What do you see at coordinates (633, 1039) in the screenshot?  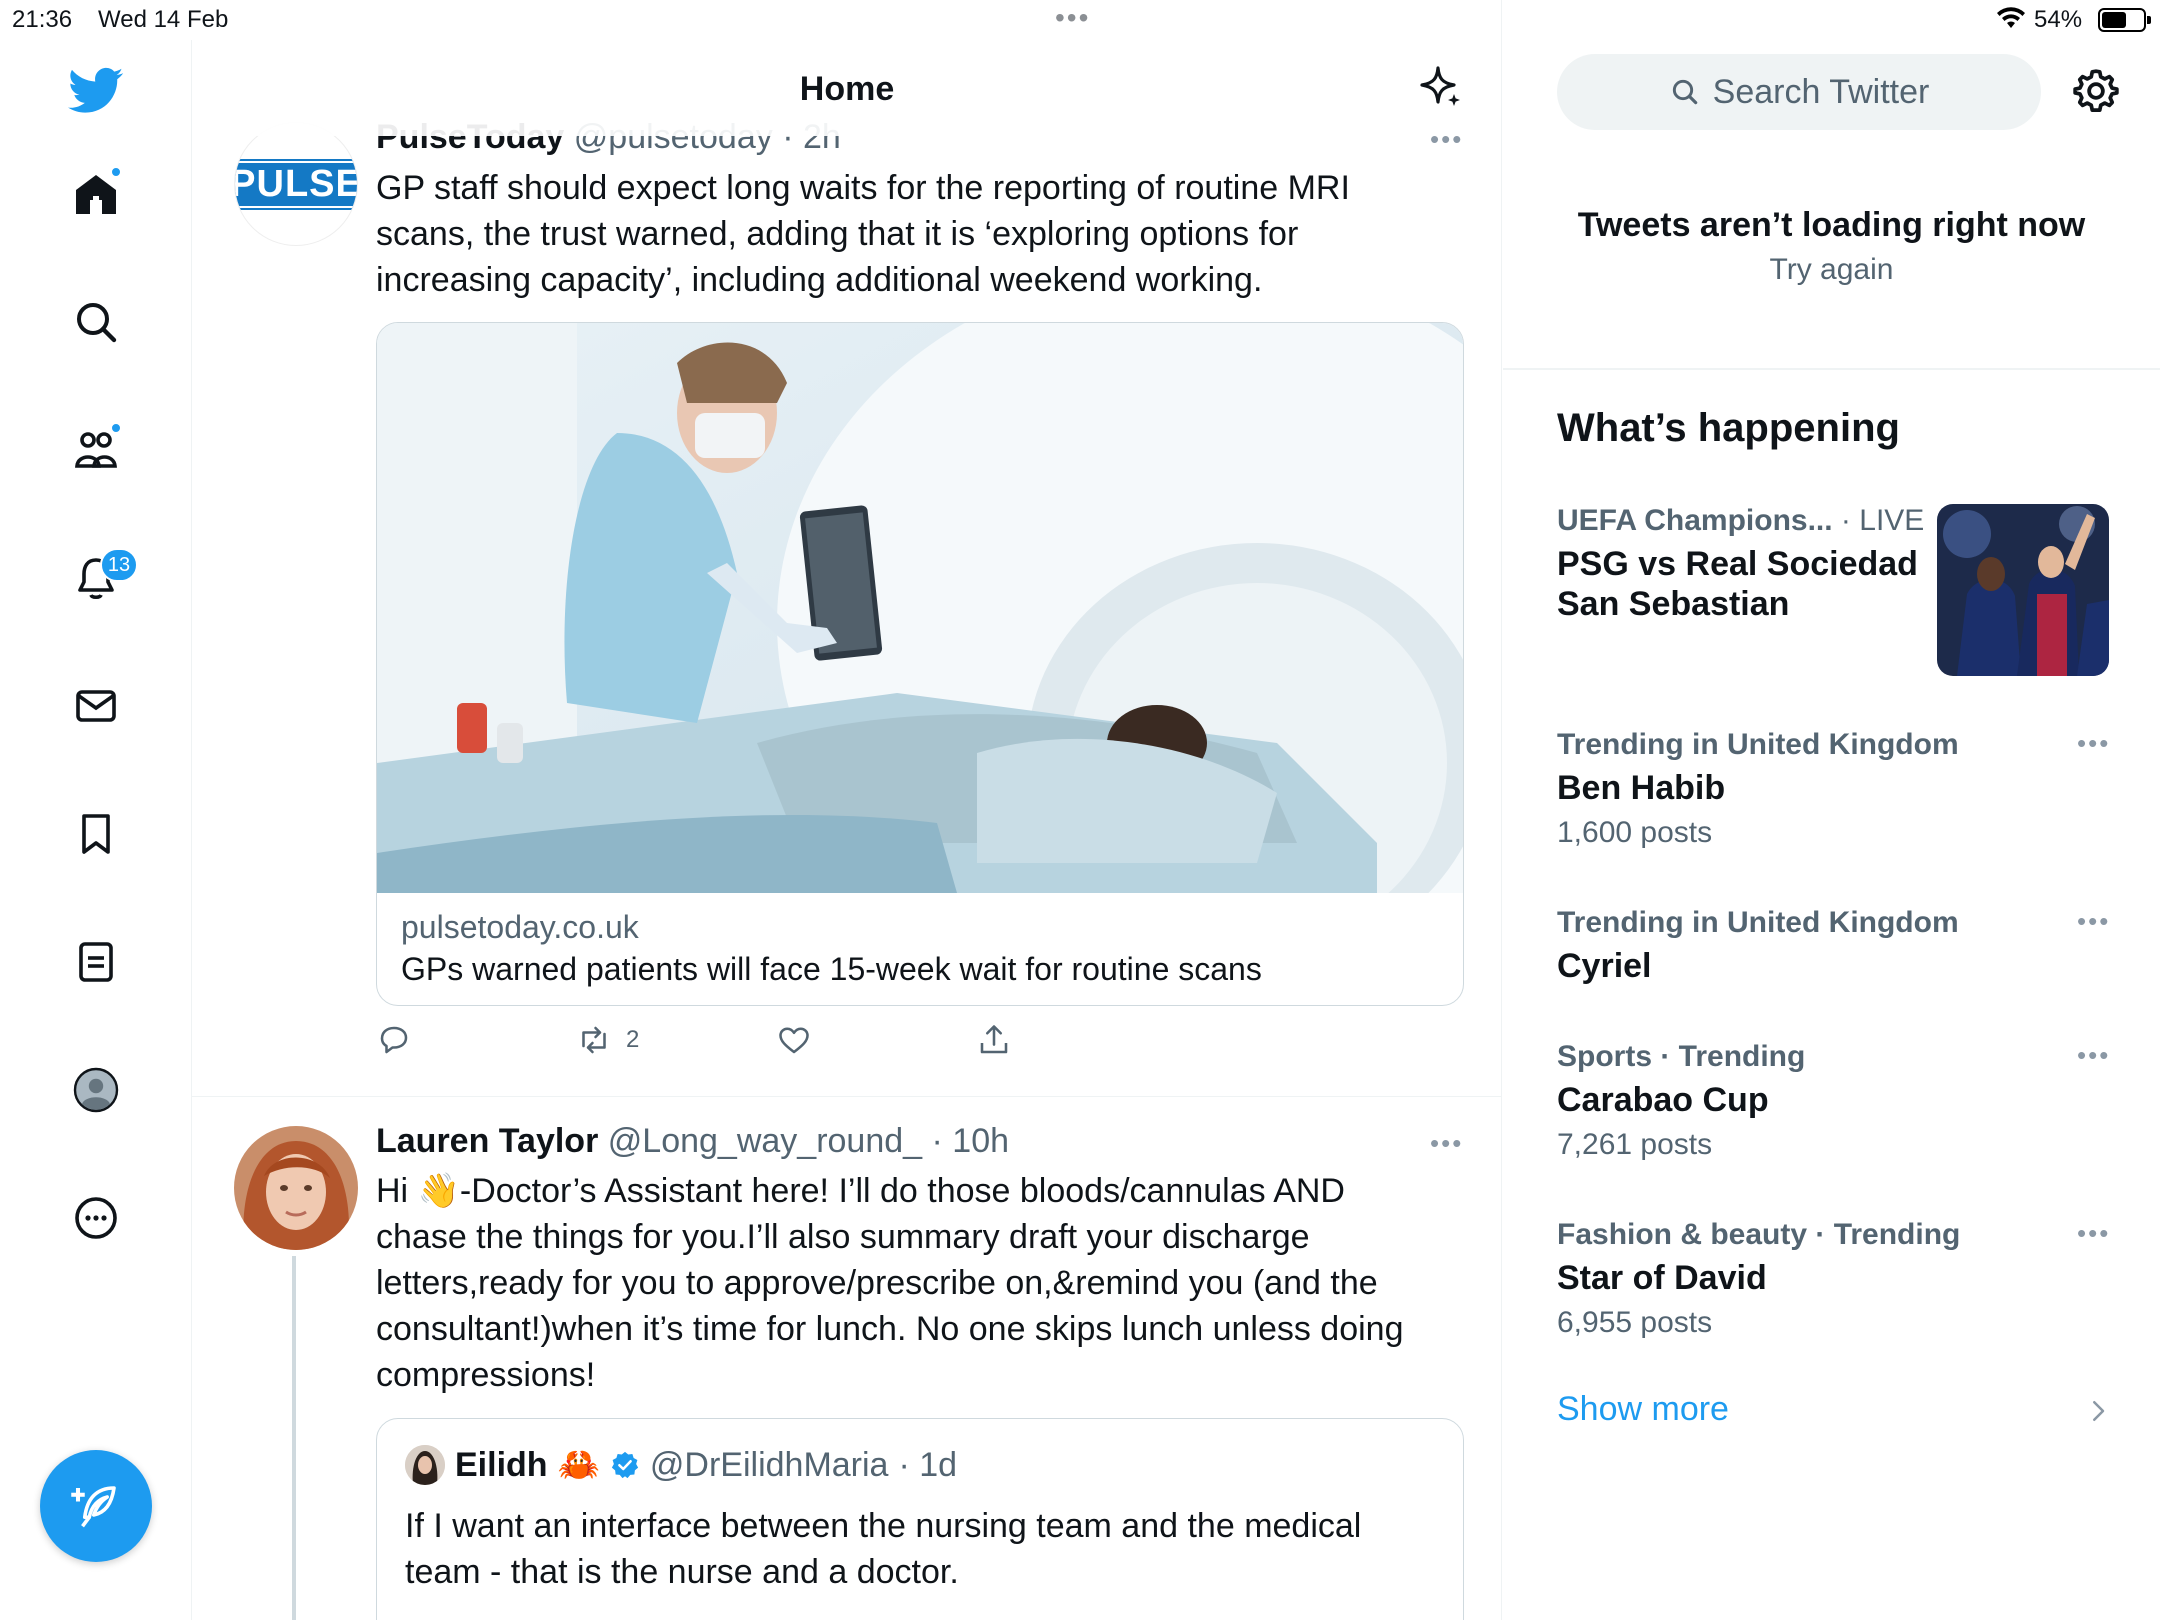 I see `retweet-count: 2` at bounding box center [633, 1039].